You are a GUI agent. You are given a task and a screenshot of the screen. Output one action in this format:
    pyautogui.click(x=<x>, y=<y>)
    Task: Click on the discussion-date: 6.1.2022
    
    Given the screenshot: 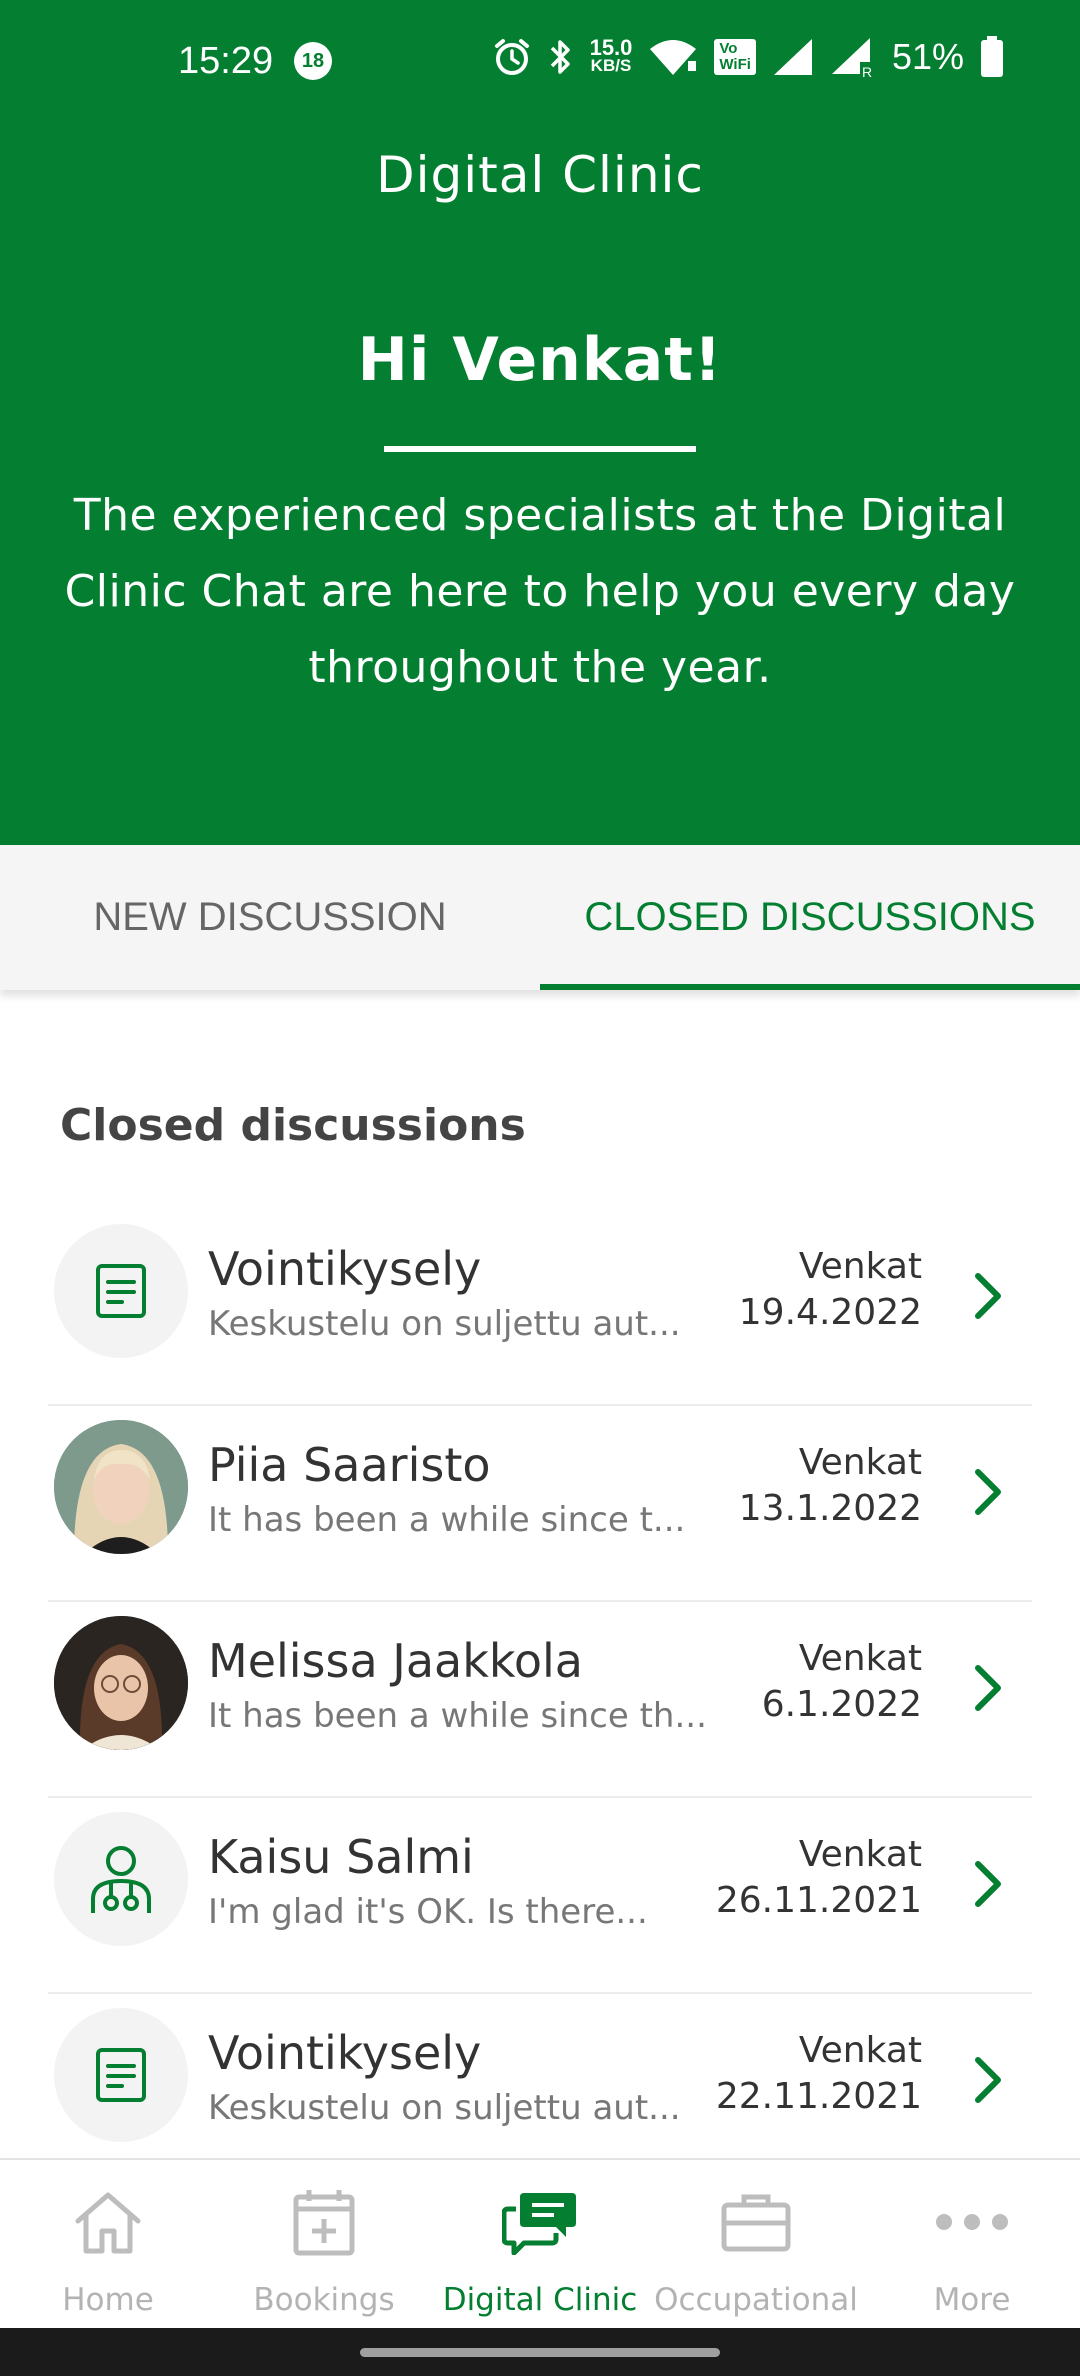 What is the action you would take?
    pyautogui.click(x=841, y=1704)
    